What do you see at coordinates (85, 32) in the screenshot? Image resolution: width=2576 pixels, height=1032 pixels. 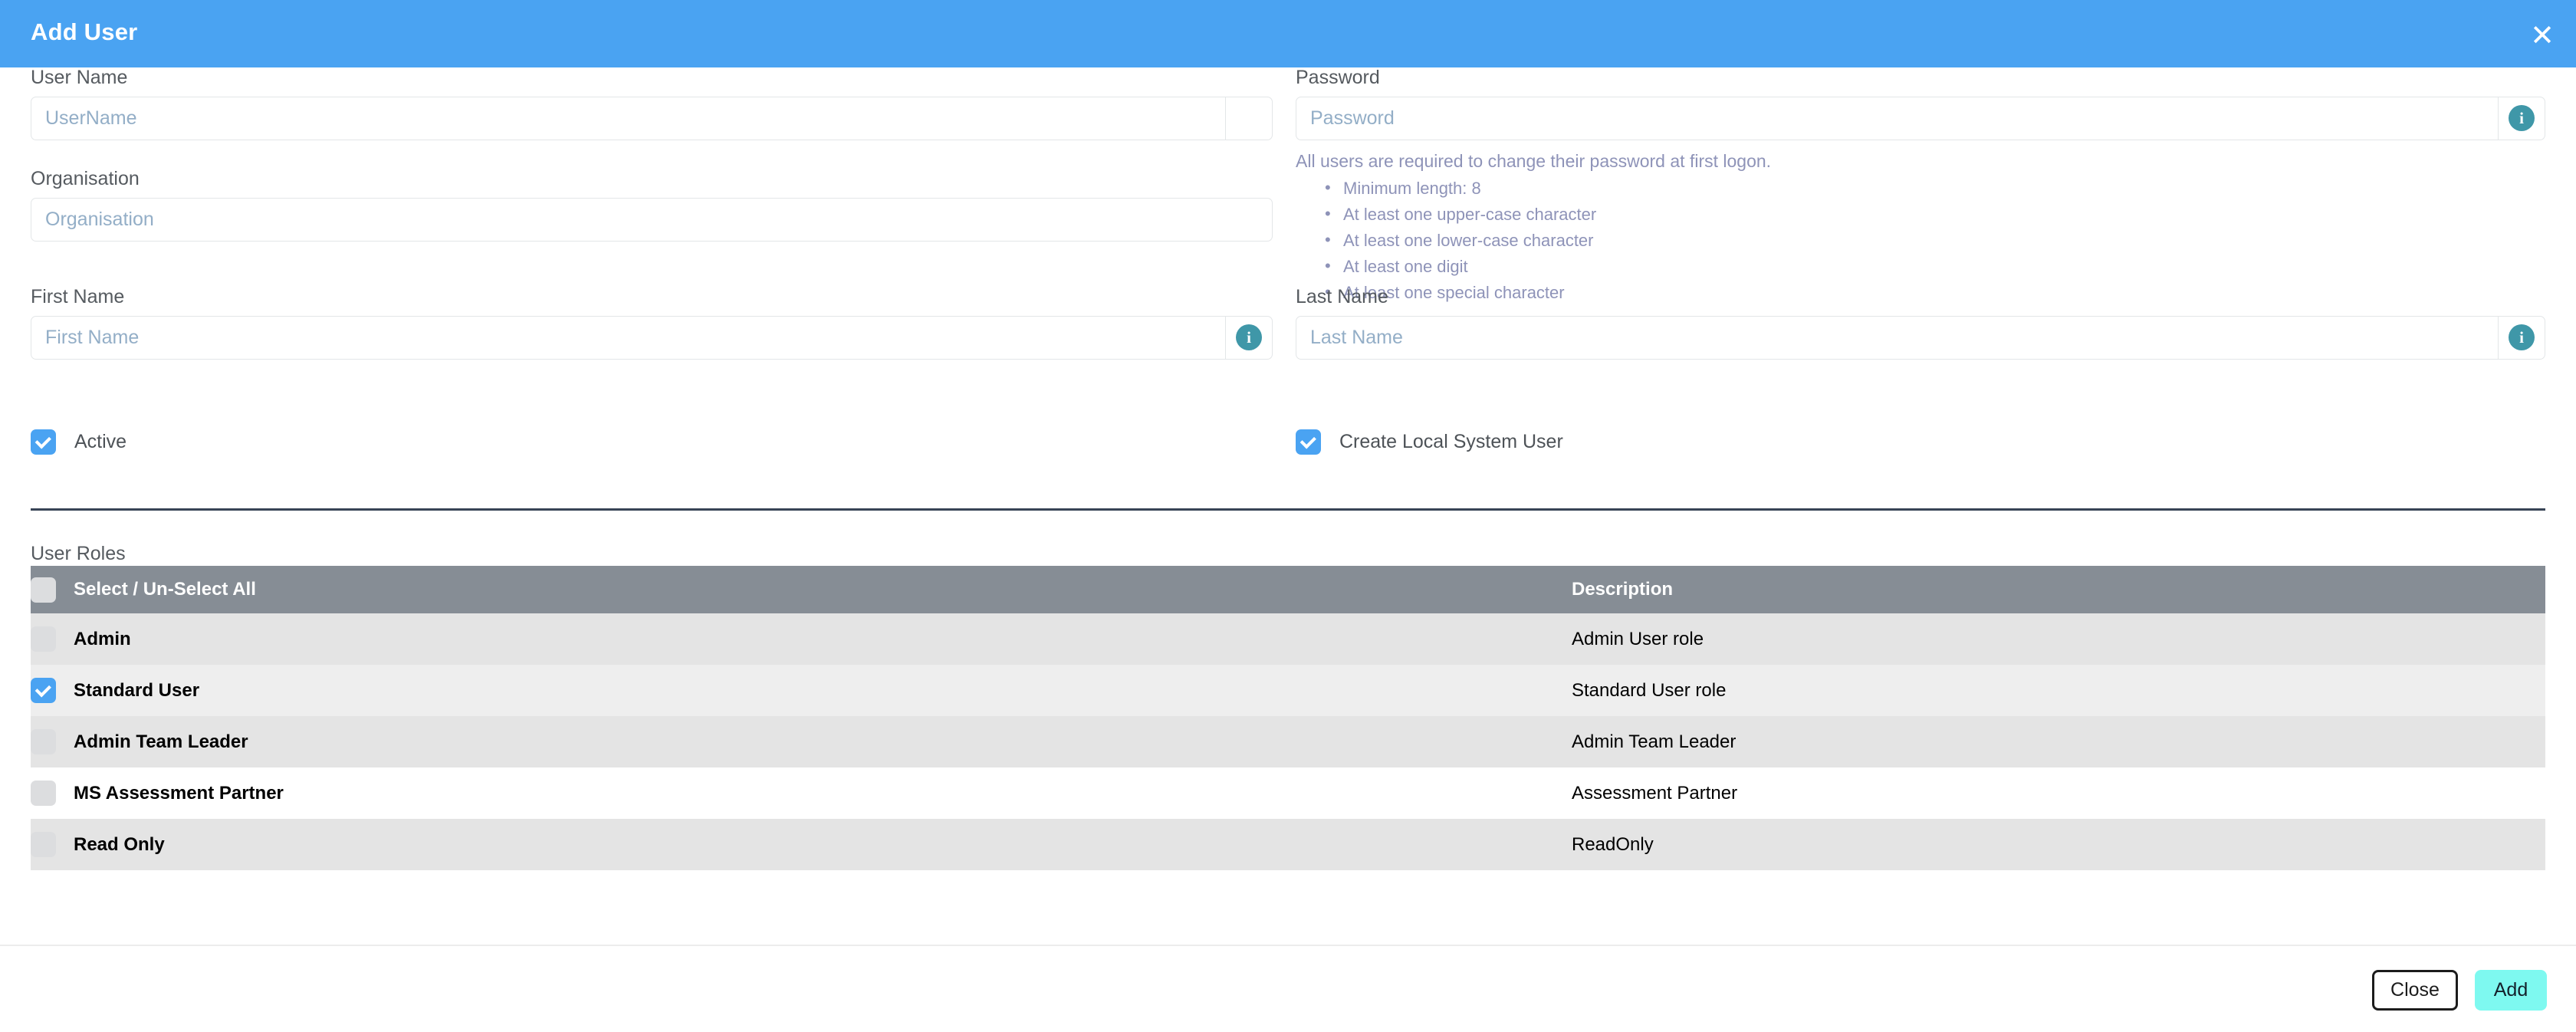 I see `page-title: Add User` at bounding box center [85, 32].